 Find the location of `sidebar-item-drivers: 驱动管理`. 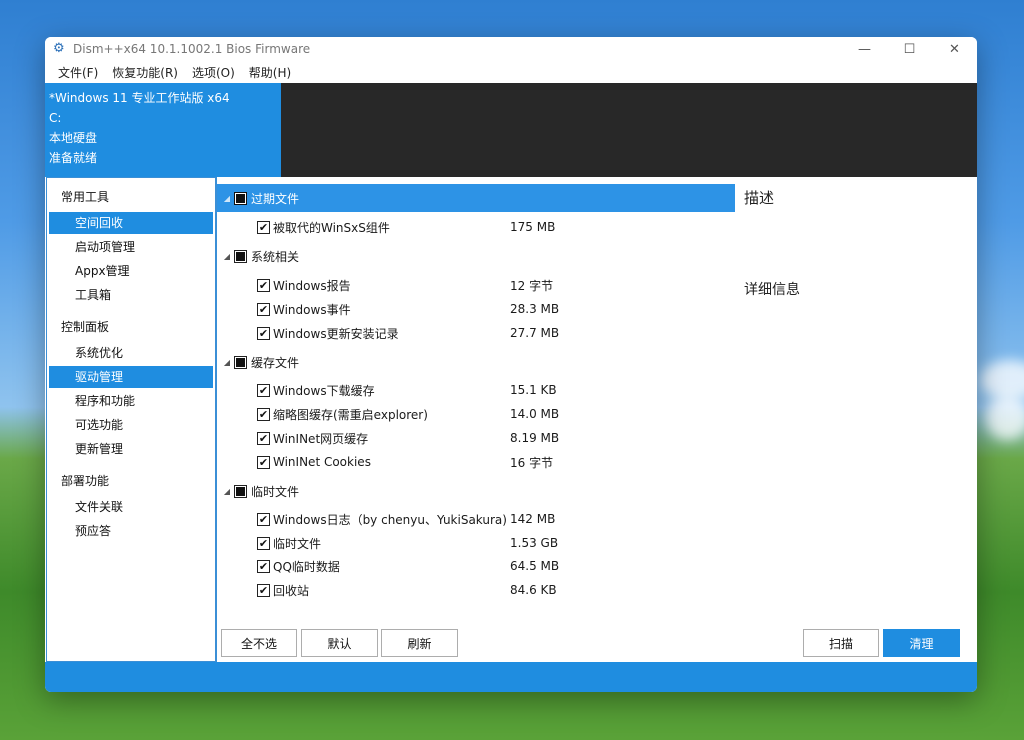

sidebar-item-drivers: 驱动管理 is located at coordinates (131, 377).